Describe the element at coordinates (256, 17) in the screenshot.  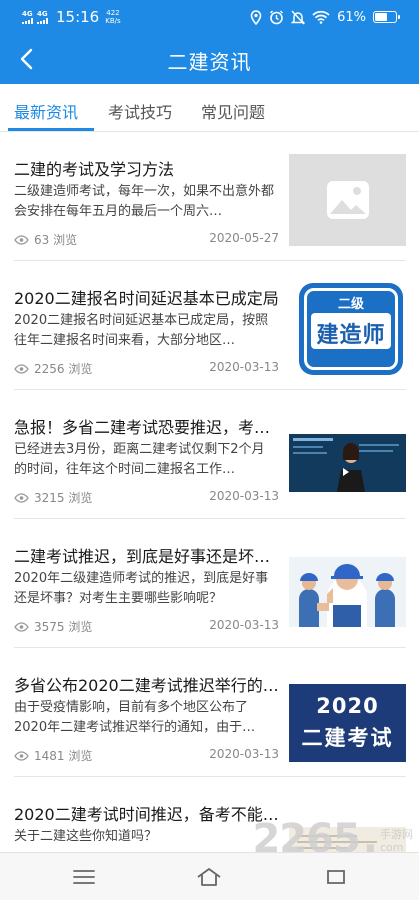
I see `location-icon` at that location.